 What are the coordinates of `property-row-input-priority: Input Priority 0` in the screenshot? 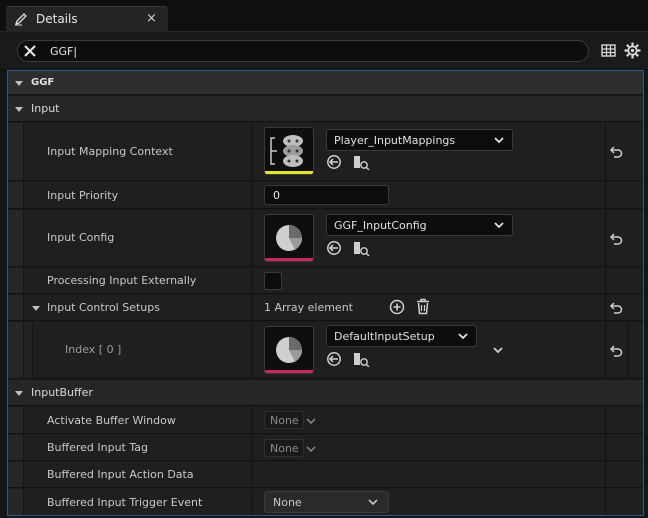 It's located at (325, 195).